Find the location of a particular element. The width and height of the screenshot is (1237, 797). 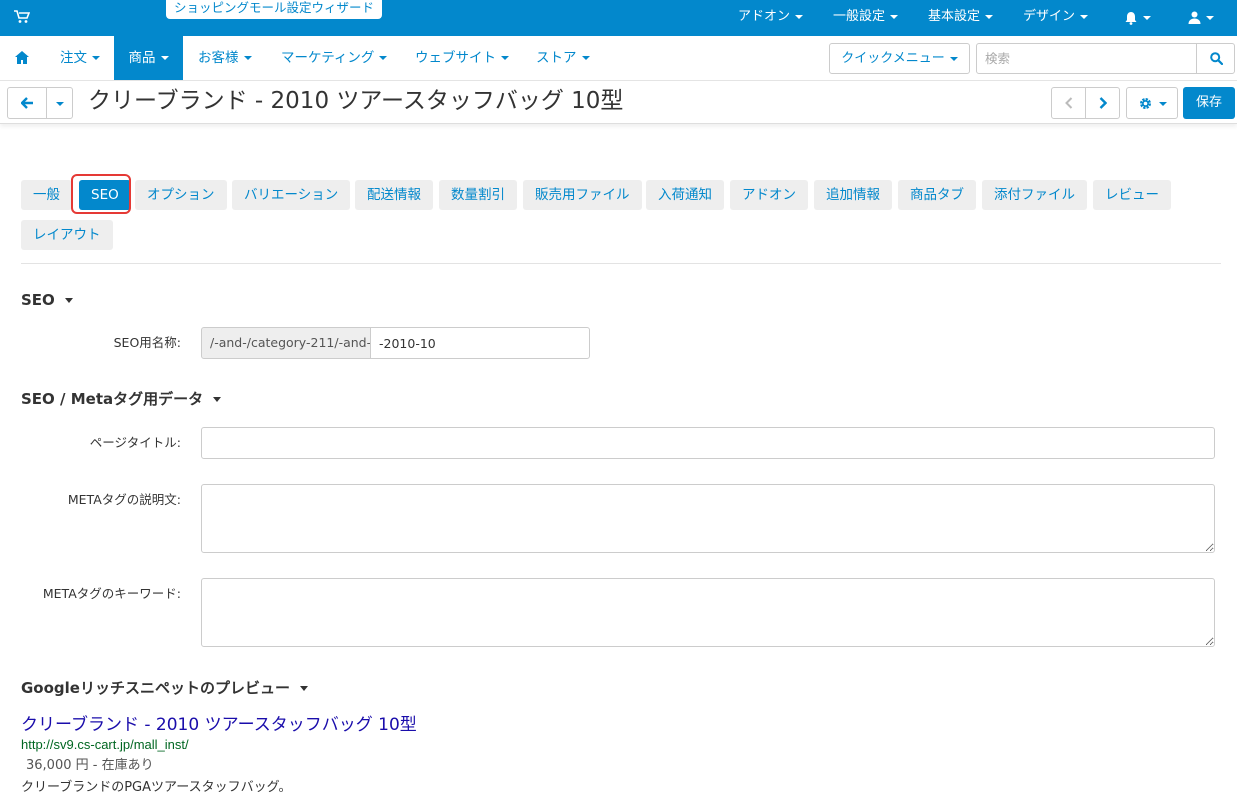

preview-description: クリーブランドのPGAツアースタッフバッグ。 is located at coordinates (156, 787).